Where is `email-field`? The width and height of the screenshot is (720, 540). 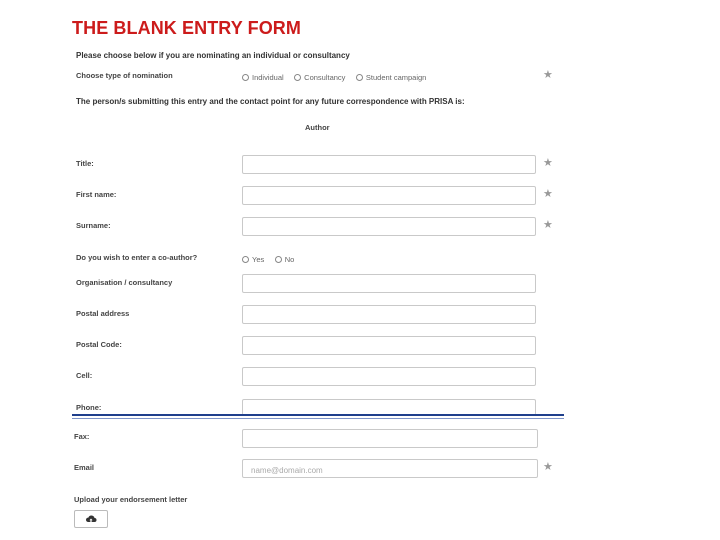
email-field is located at coordinates (390, 469).